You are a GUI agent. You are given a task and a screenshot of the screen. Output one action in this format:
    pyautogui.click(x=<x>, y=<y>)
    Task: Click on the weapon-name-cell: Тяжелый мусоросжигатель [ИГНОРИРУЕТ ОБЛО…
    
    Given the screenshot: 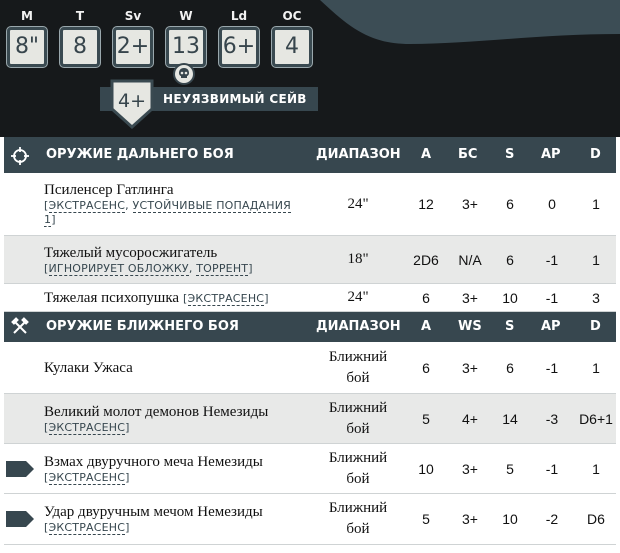 What is the action you would take?
    pyautogui.click(x=175, y=259)
    